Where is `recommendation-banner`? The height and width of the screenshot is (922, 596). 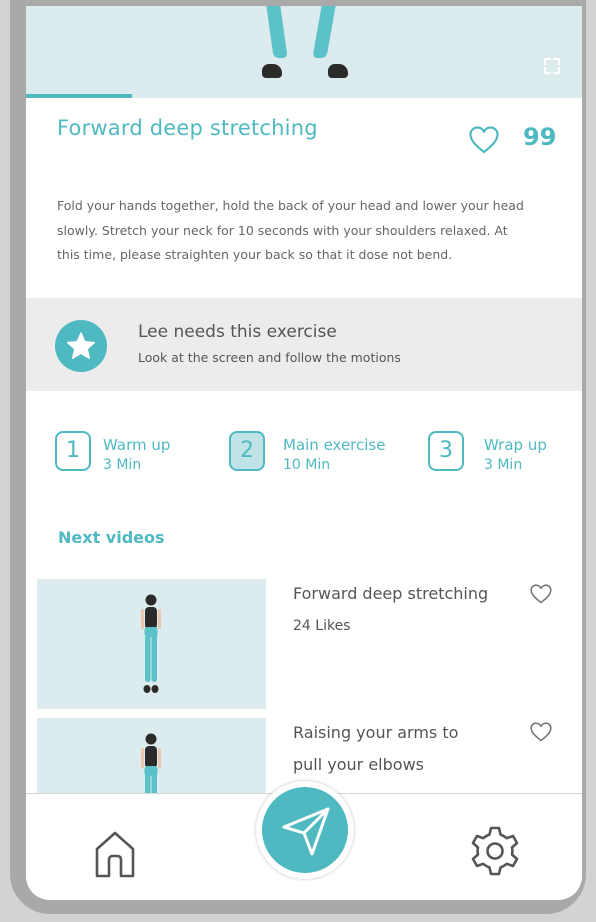 recommendation-banner is located at coordinates (304, 344).